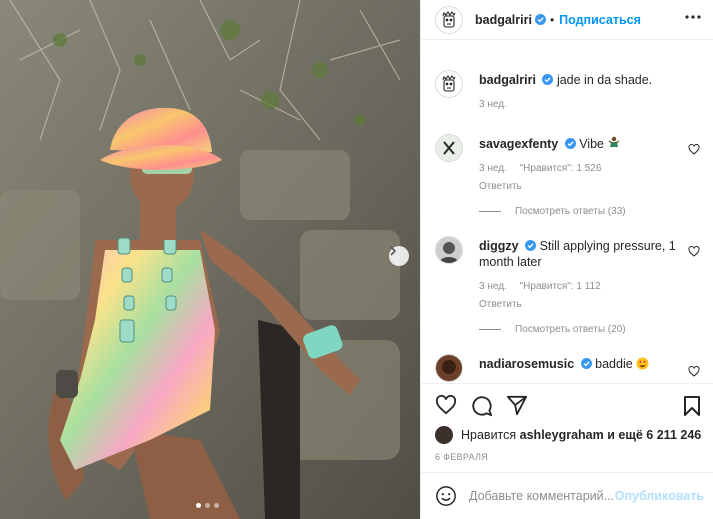 The height and width of the screenshot is (519, 713). What do you see at coordinates (570, 329) in the screenshot?
I see `view-replies-label: Посмотреть ответы (20)` at bounding box center [570, 329].